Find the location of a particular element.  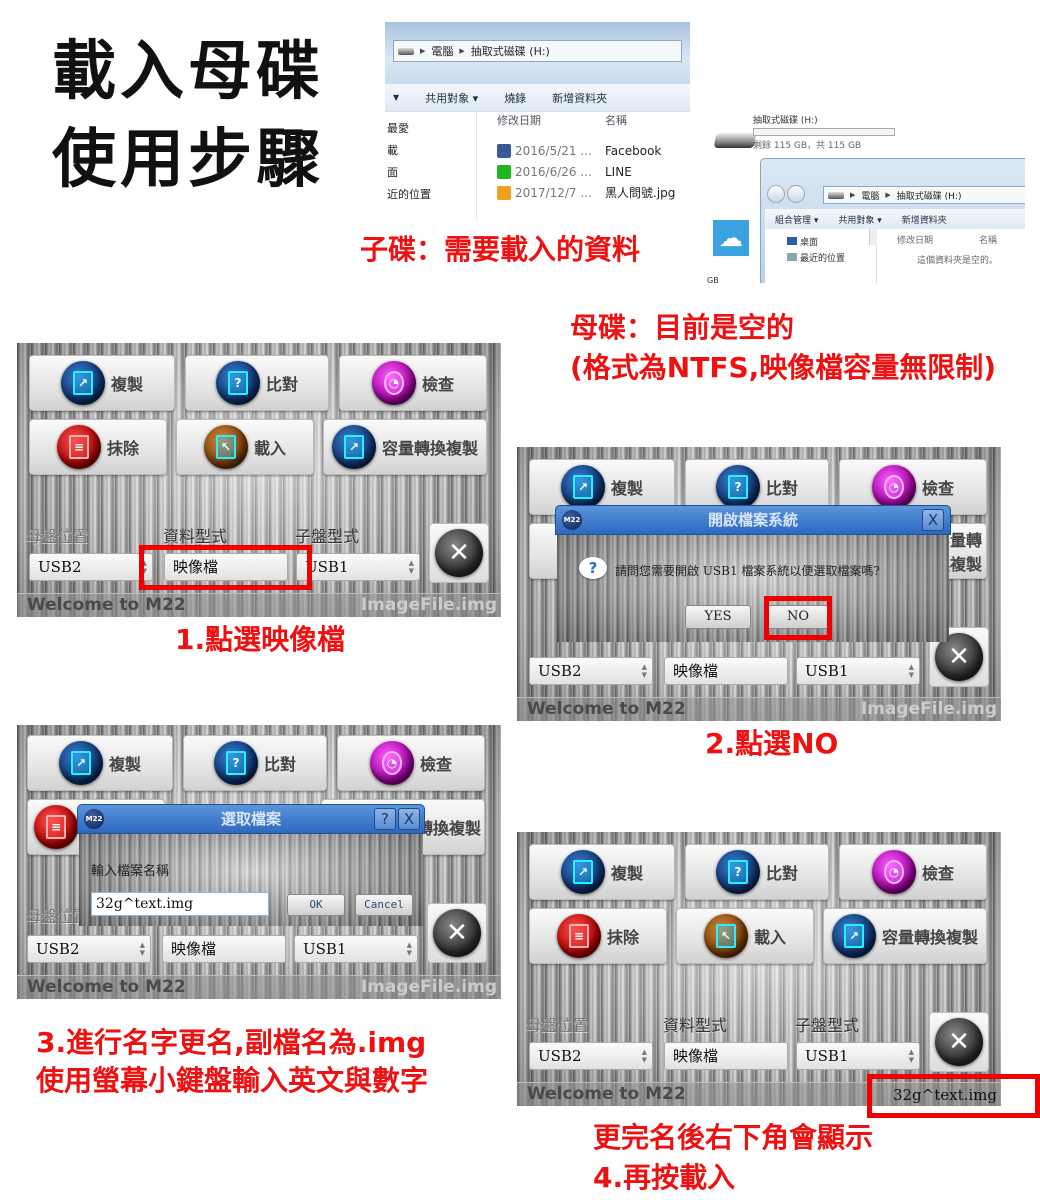

yes-button: YES is located at coordinates (718, 617).